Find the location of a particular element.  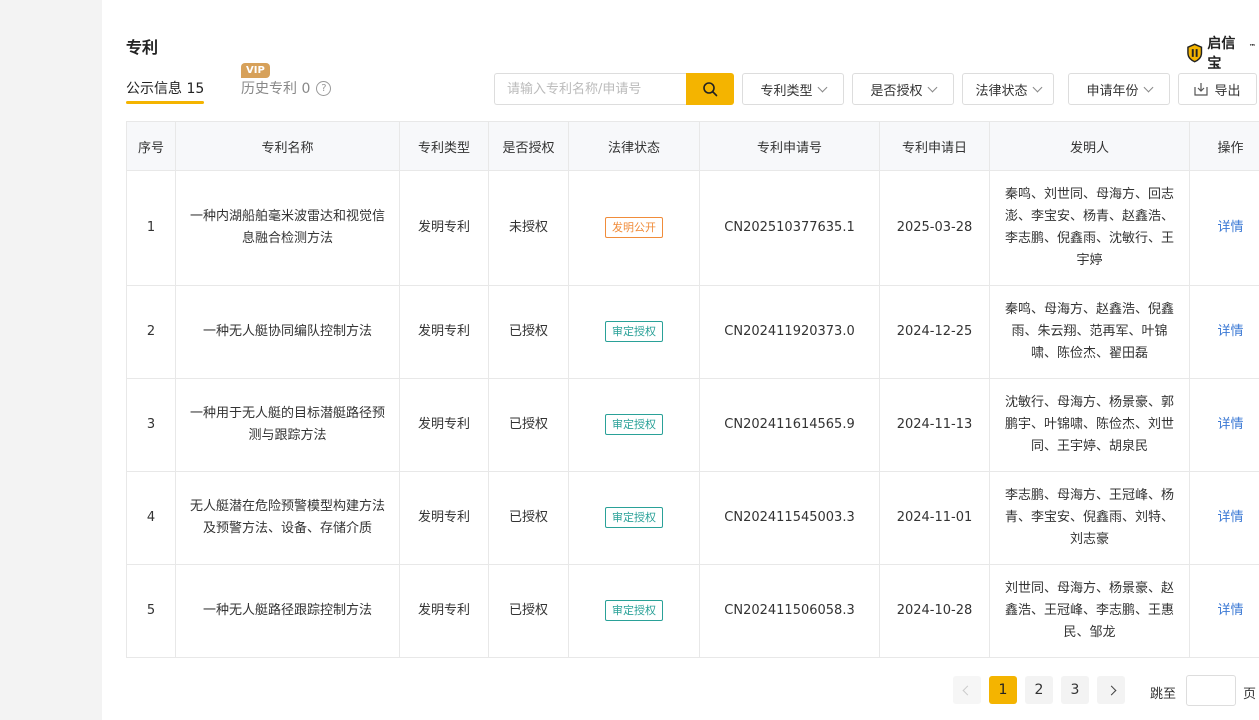

search-button is located at coordinates (710, 89).